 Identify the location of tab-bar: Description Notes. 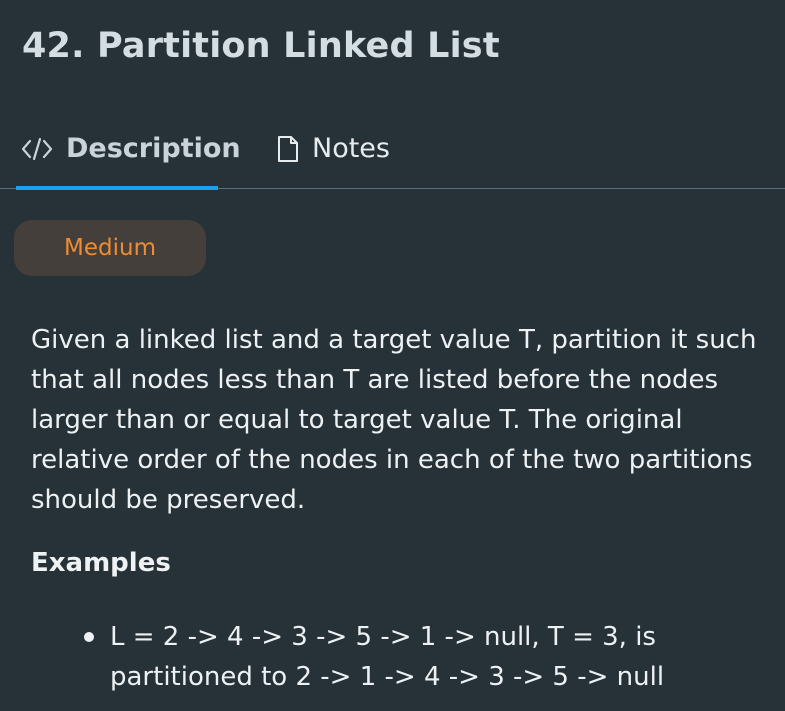
(392, 157).